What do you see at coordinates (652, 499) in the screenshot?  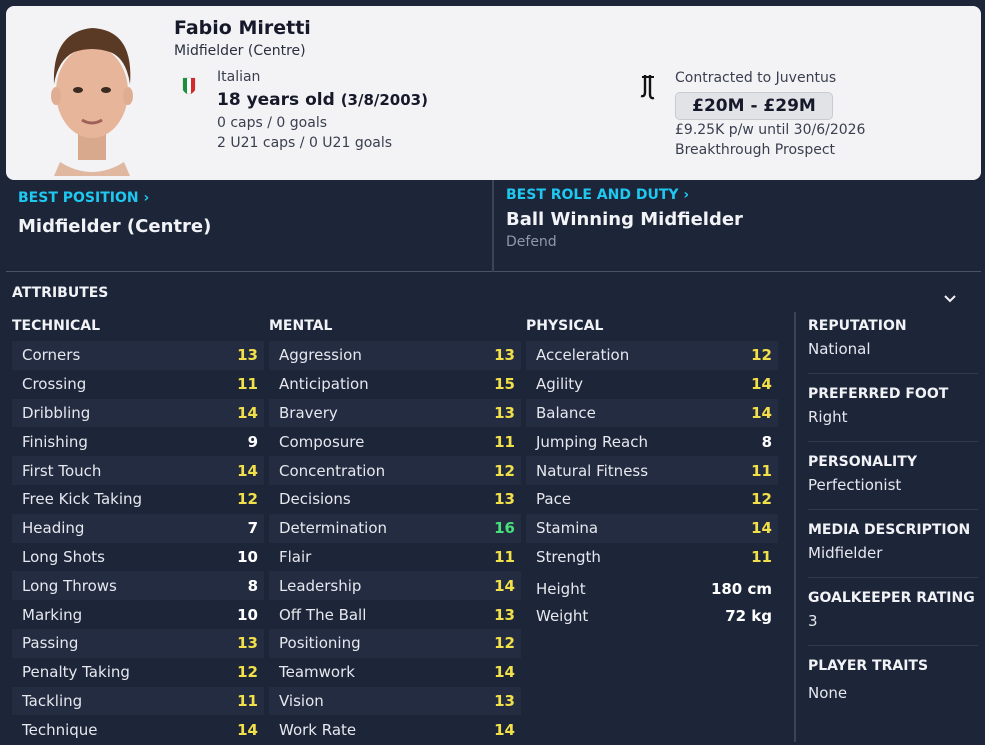 I see `attribute-row: Pace 12` at bounding box center [652, 499].